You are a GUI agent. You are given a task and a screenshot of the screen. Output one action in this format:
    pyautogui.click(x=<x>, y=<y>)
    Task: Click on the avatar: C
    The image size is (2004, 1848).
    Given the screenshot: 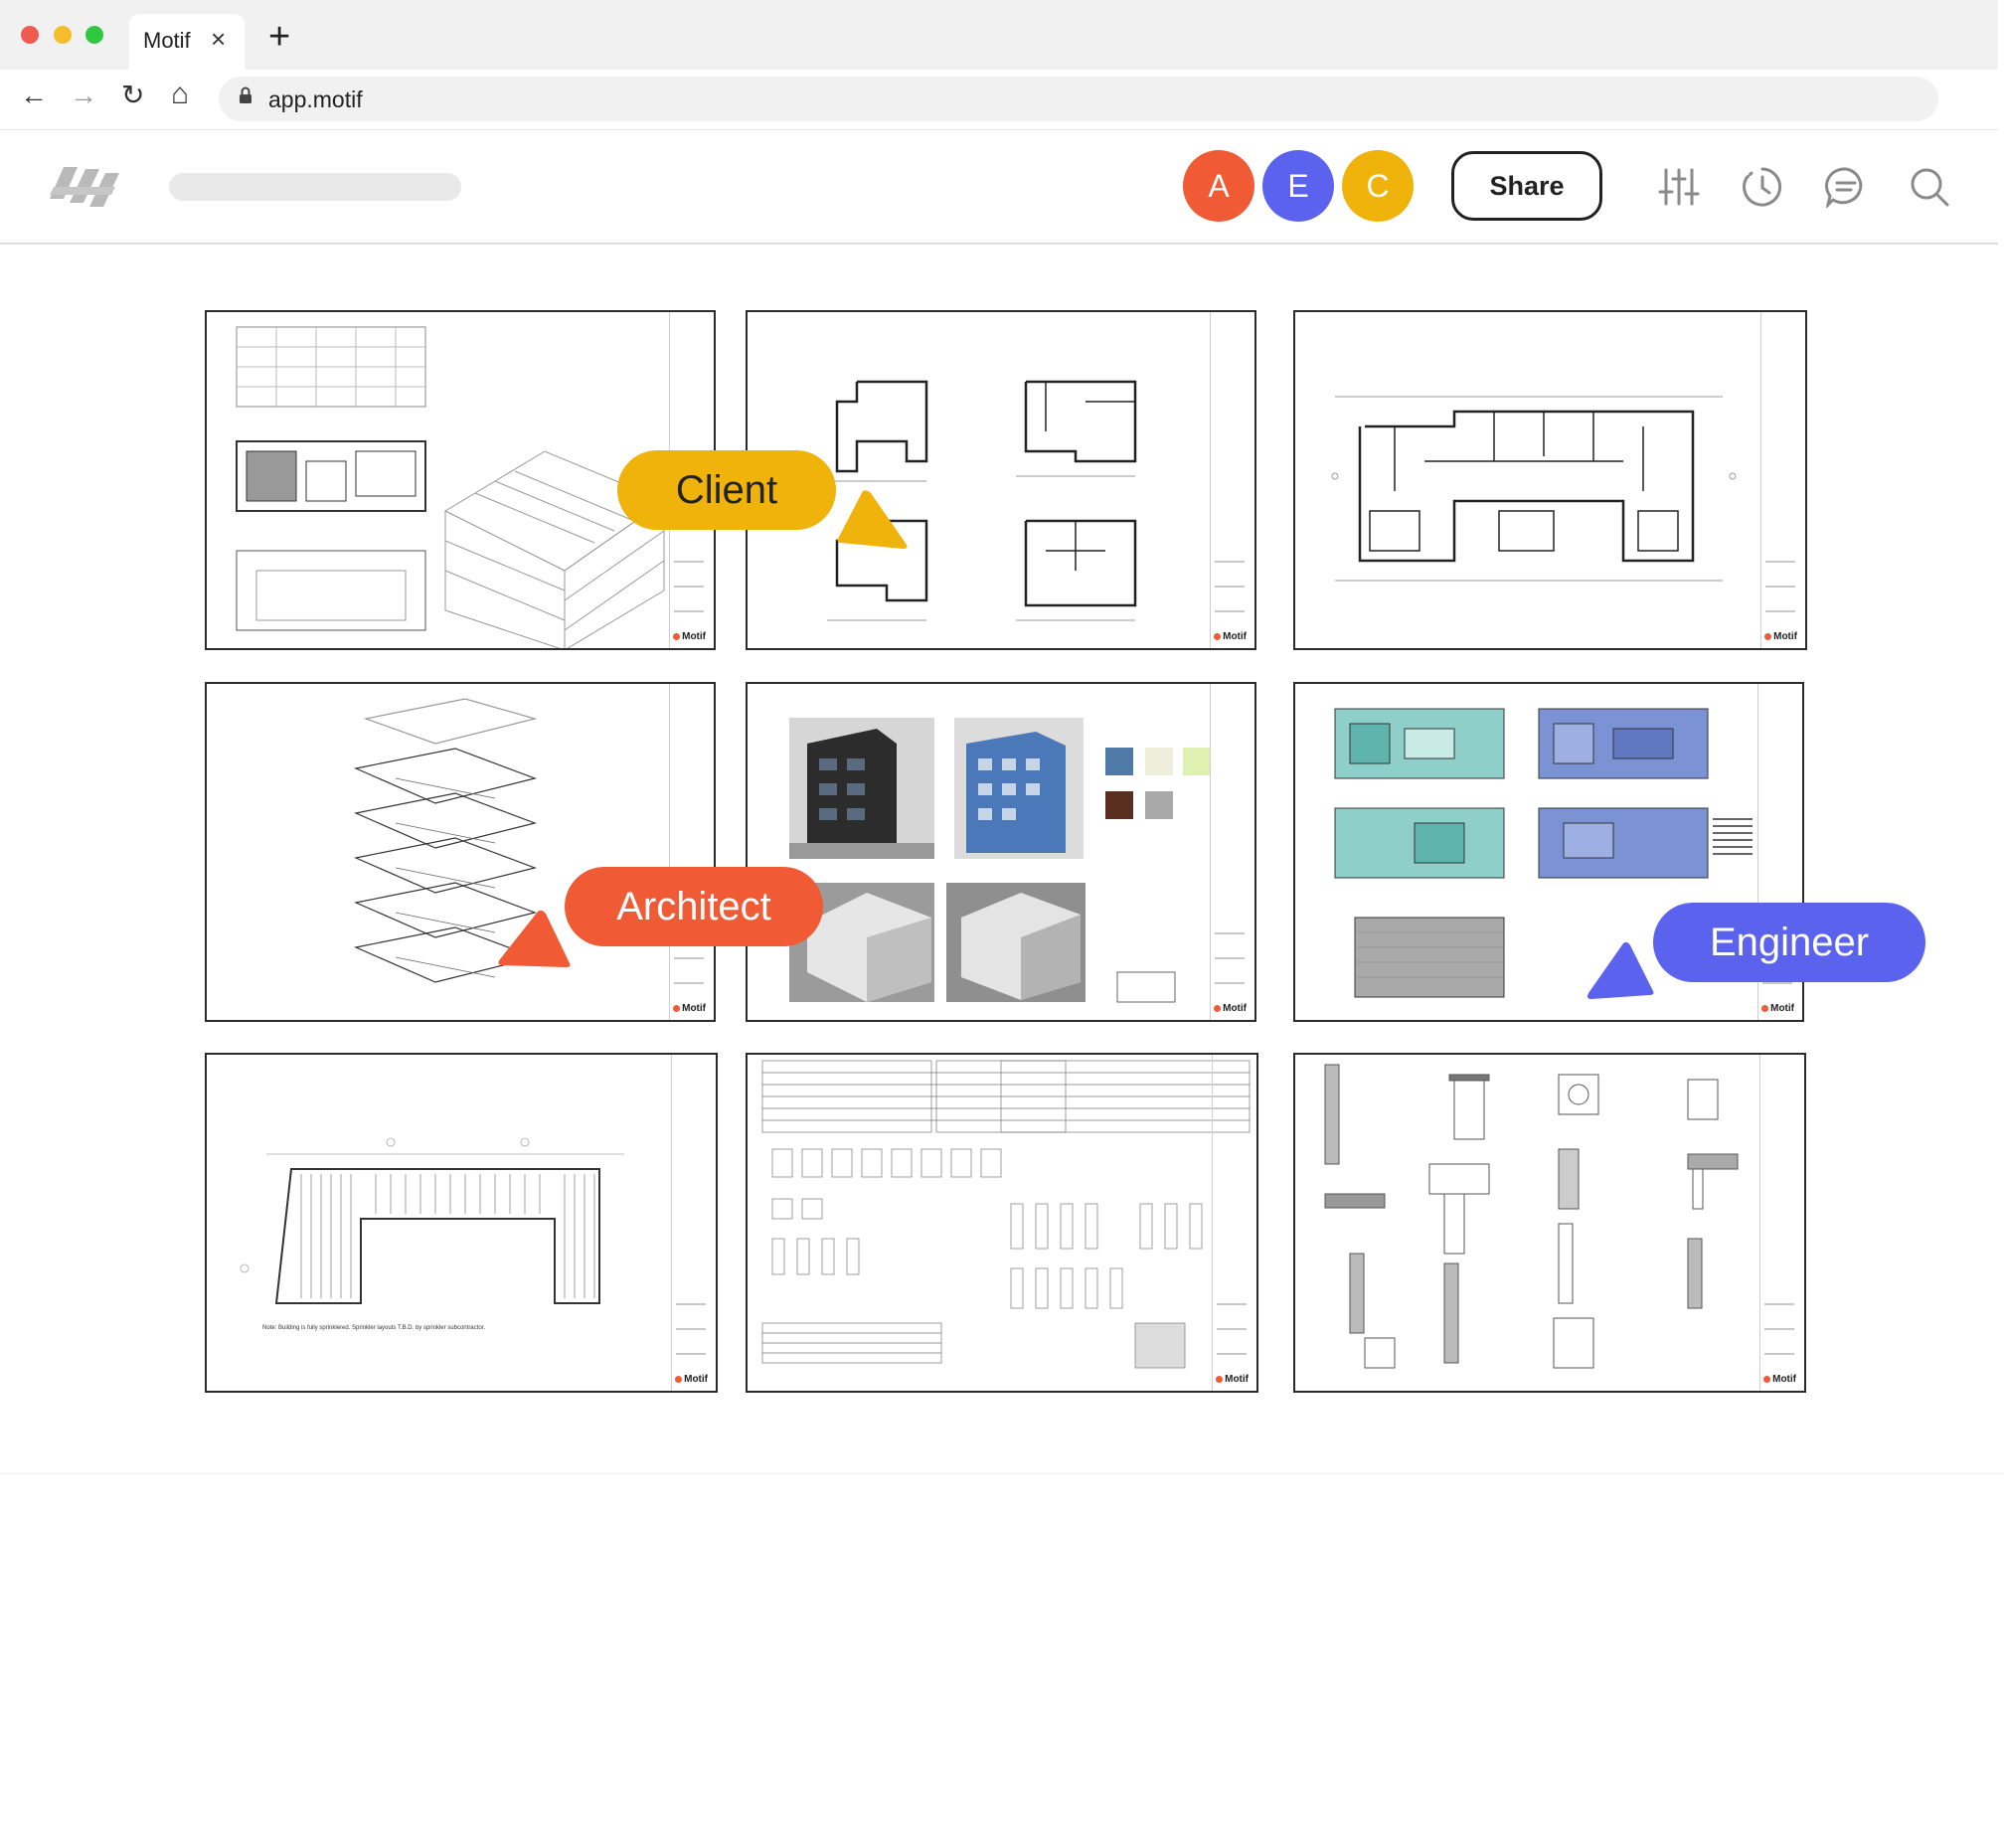 What is the action you would take?
    pyautogui.click(x=1378, y=186)
    